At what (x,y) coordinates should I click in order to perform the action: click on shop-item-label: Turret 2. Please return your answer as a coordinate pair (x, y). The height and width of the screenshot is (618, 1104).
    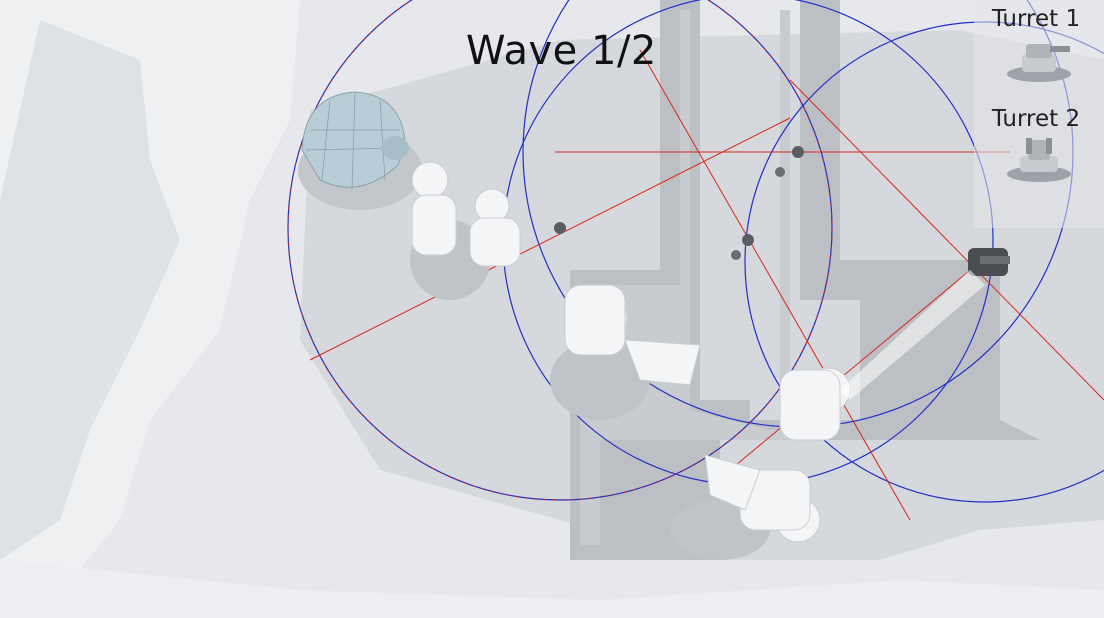
    Looking at the image, I should click on (1036, 119).